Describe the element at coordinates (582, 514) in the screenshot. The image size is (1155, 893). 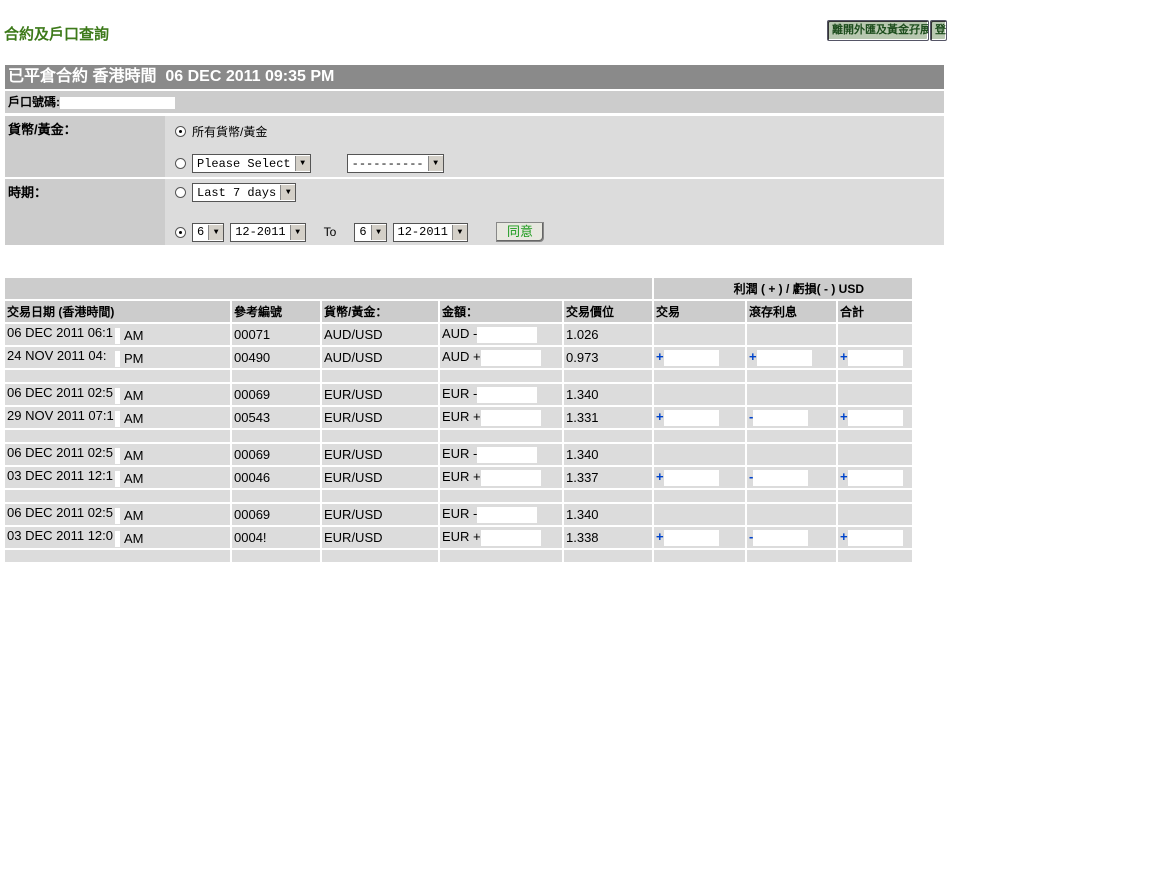
I see `trade-price: 1.340` at that location.